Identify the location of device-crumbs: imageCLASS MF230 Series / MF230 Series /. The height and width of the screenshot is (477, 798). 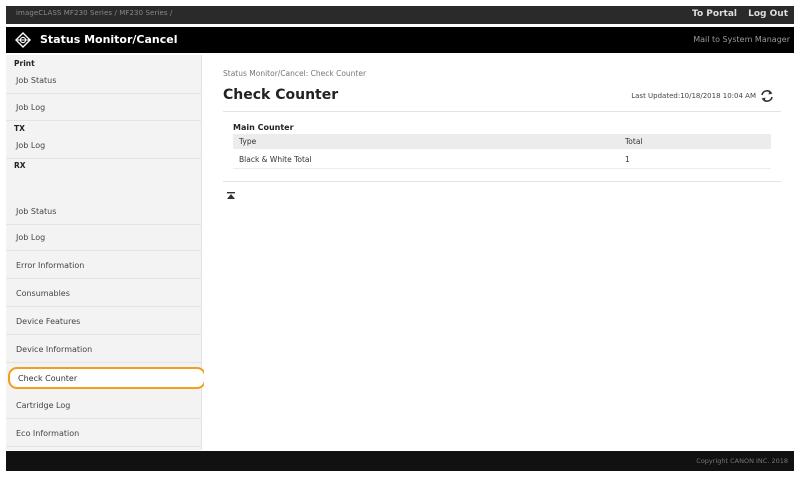
(94, 13).